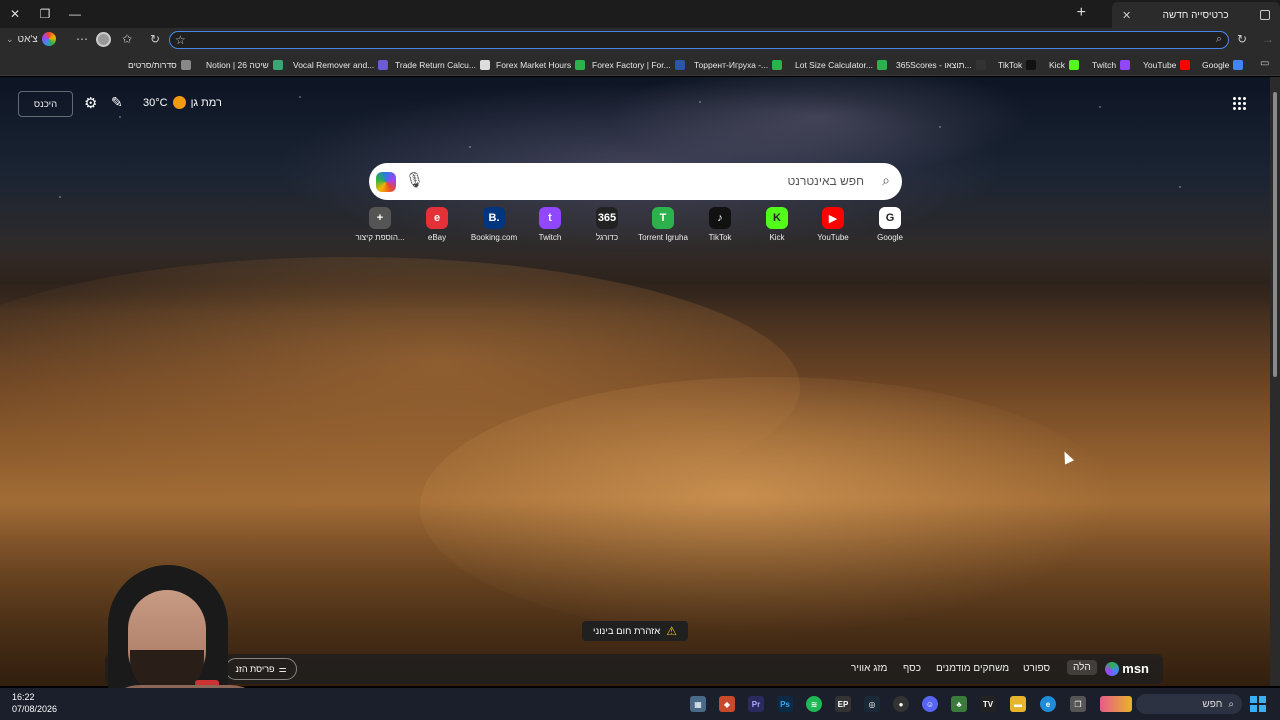  Describe the element at coordinates (1196, 15) in the screenshot. I see `tab-new-tab: ✕ כרטיסייה חדשה` at that location.